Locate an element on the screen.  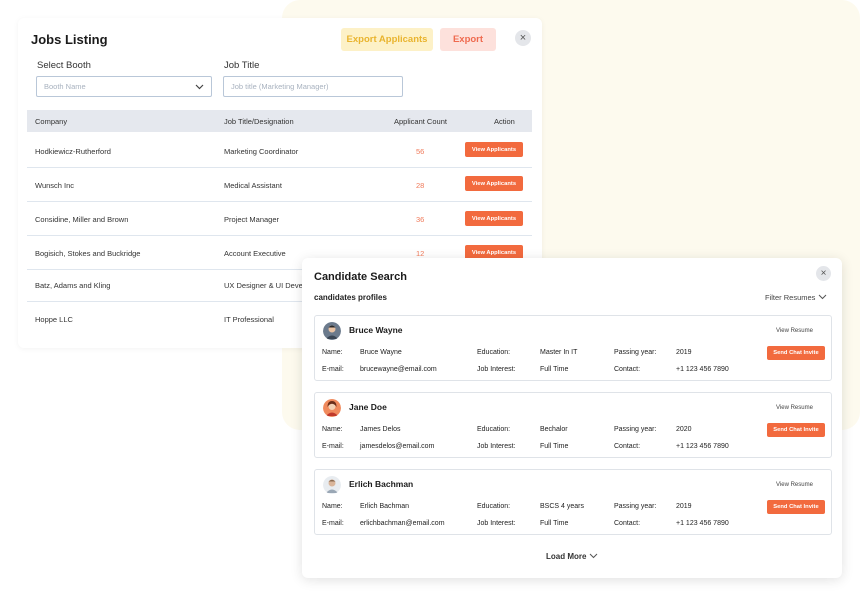
load-more-button: Load More is located at coordinates (572, 556).